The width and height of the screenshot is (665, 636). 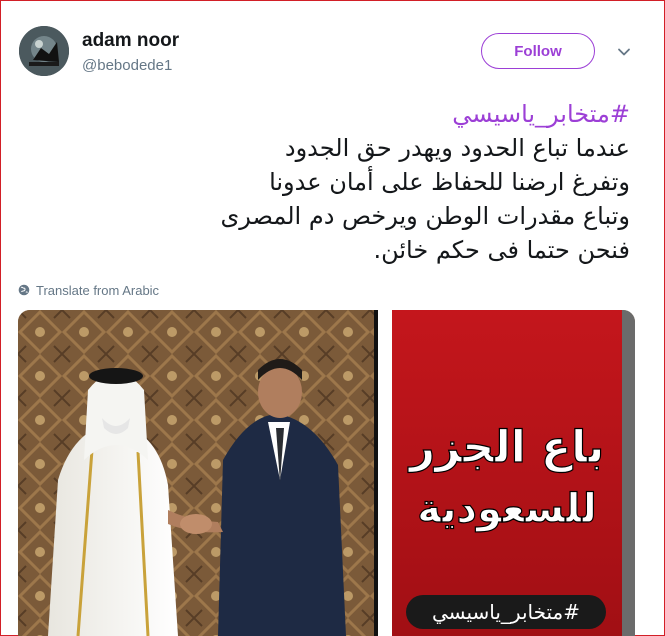 What do you see at coordinates (332, 45) in the screenshot?
I see `tweet-header: adam noor @bebodede1 Follow` at bounding box center [332, 45].